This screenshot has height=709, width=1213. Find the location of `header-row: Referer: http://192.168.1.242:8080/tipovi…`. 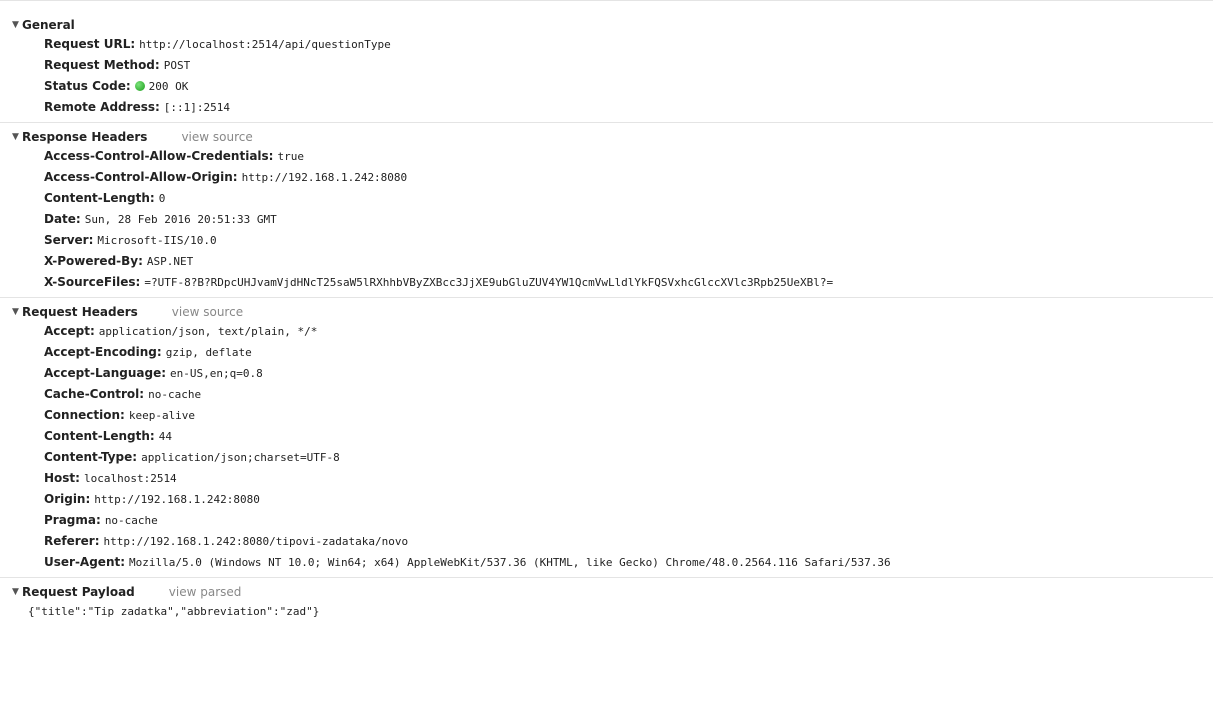

header-row: Referer: http://192.168.1.242:8080/tipovi… is located at coordinates (628, 541).